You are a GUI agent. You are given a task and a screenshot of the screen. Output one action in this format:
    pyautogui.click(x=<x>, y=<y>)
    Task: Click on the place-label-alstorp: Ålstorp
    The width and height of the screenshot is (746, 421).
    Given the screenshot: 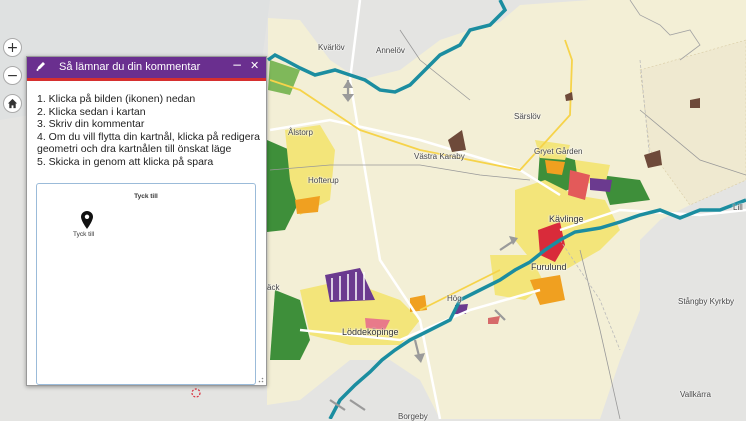 What is the action you would take?
    pyautogui.click(x=300, y=132)
    